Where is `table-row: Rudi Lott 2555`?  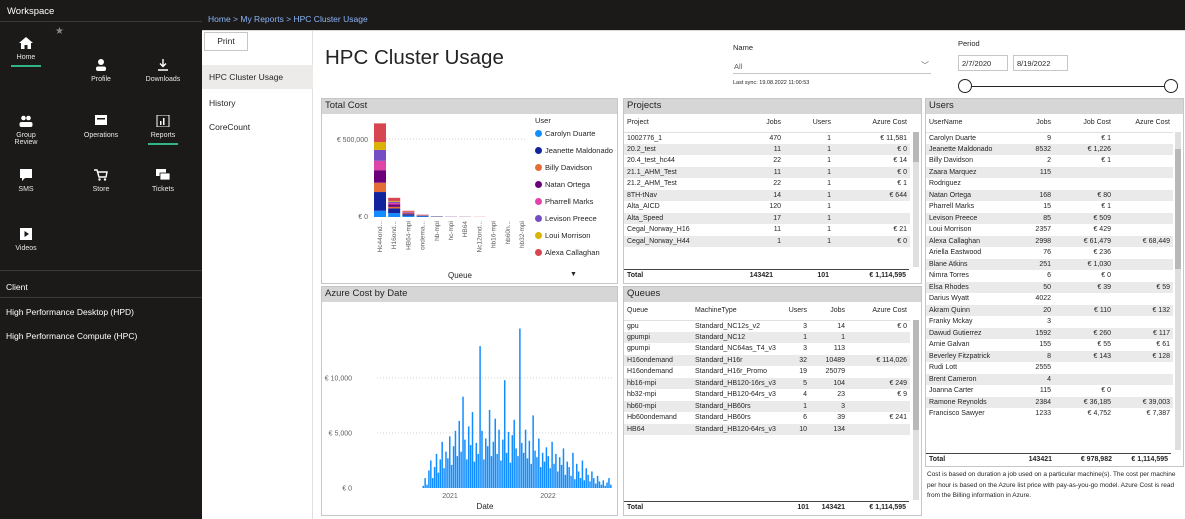
table-row: Rudi Lott 2555 is located at coordinates (1049, 368).